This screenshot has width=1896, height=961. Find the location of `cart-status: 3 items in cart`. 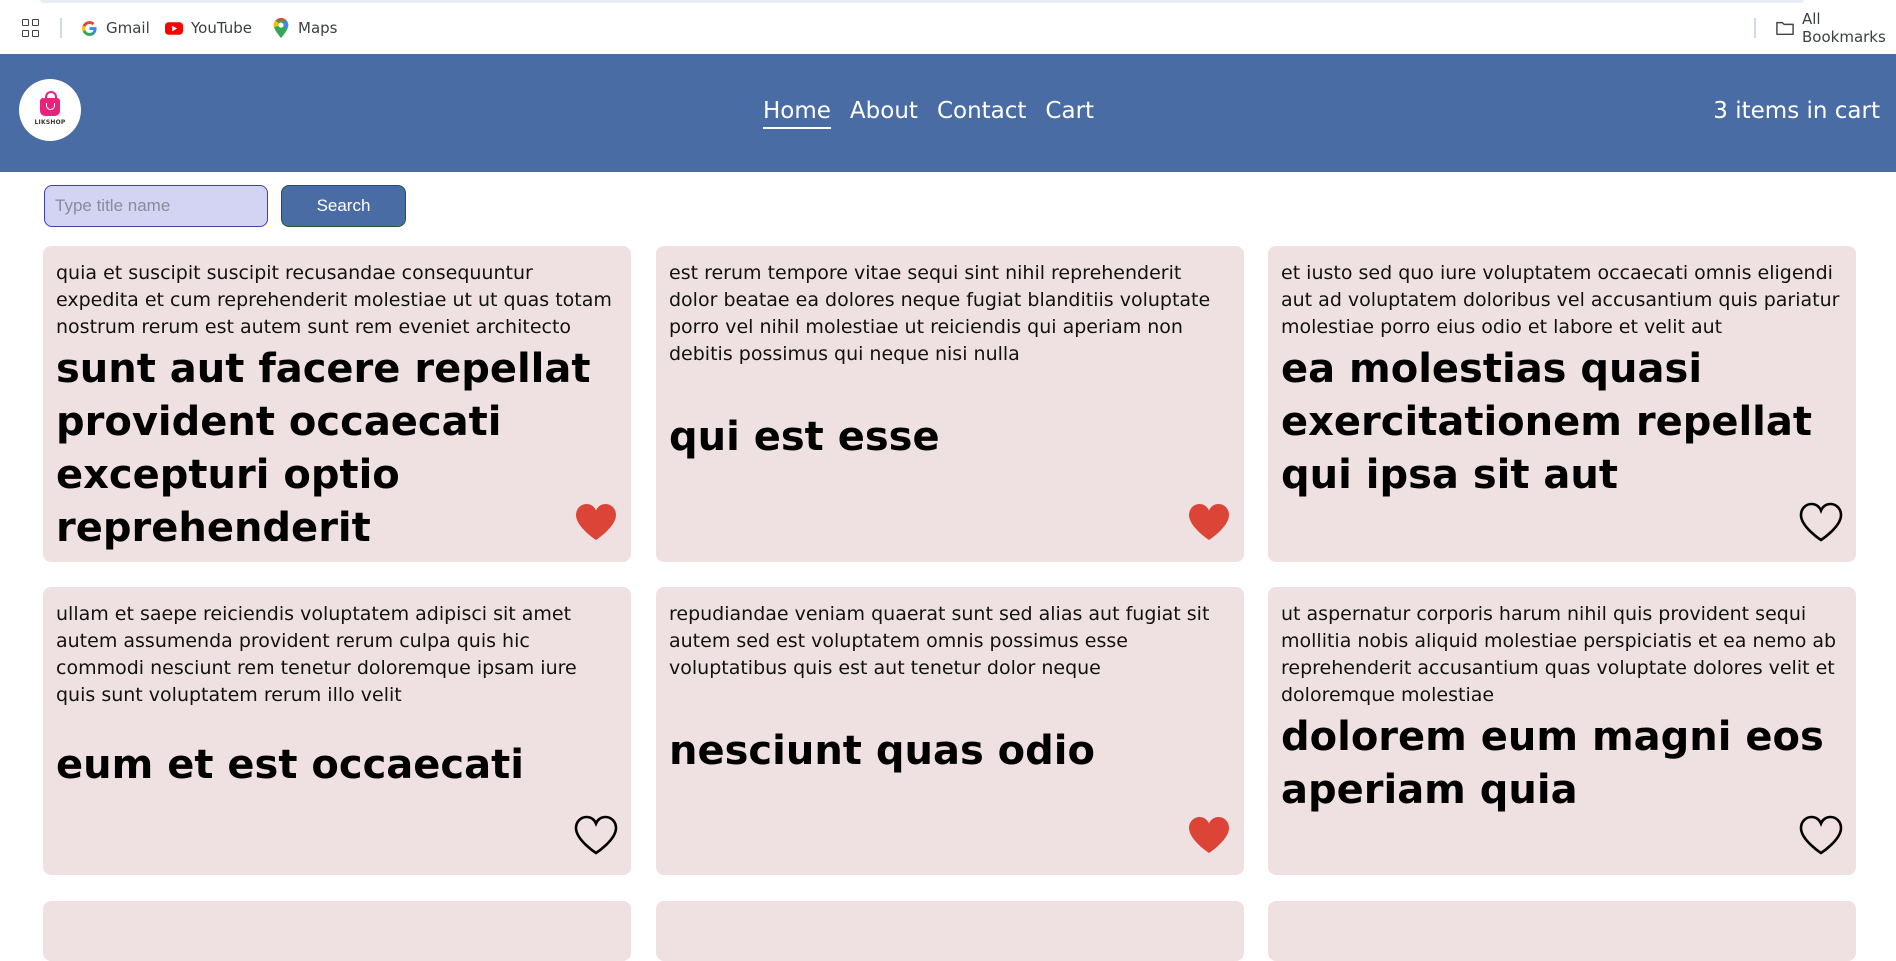

cart-status: 3 items in cart is located at coordinates (1796, 111).